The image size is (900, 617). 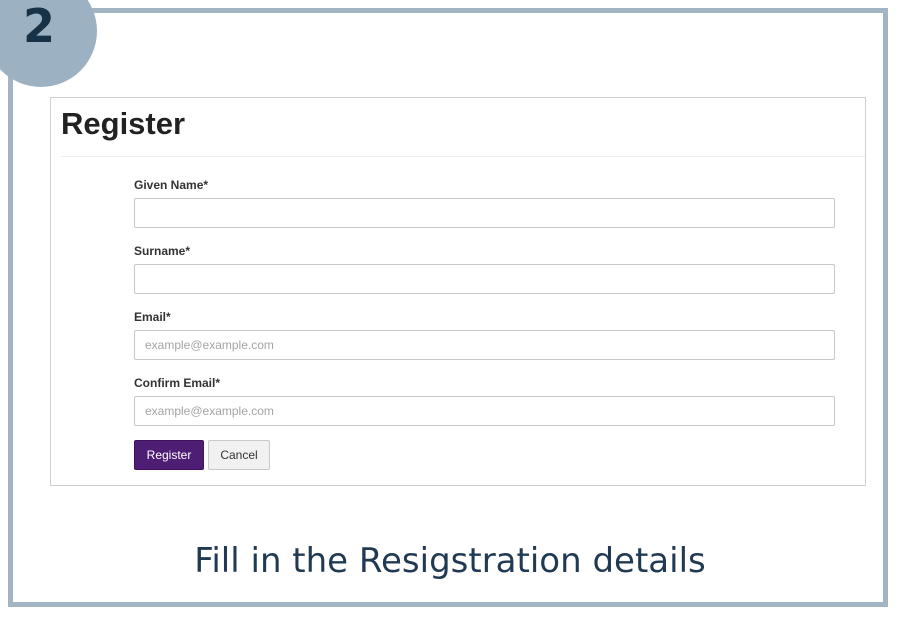 What do you see at coordinates (239, 455) in the screenshot?
I see `cancel-button: Cancel` at bounding box center [239, 455].